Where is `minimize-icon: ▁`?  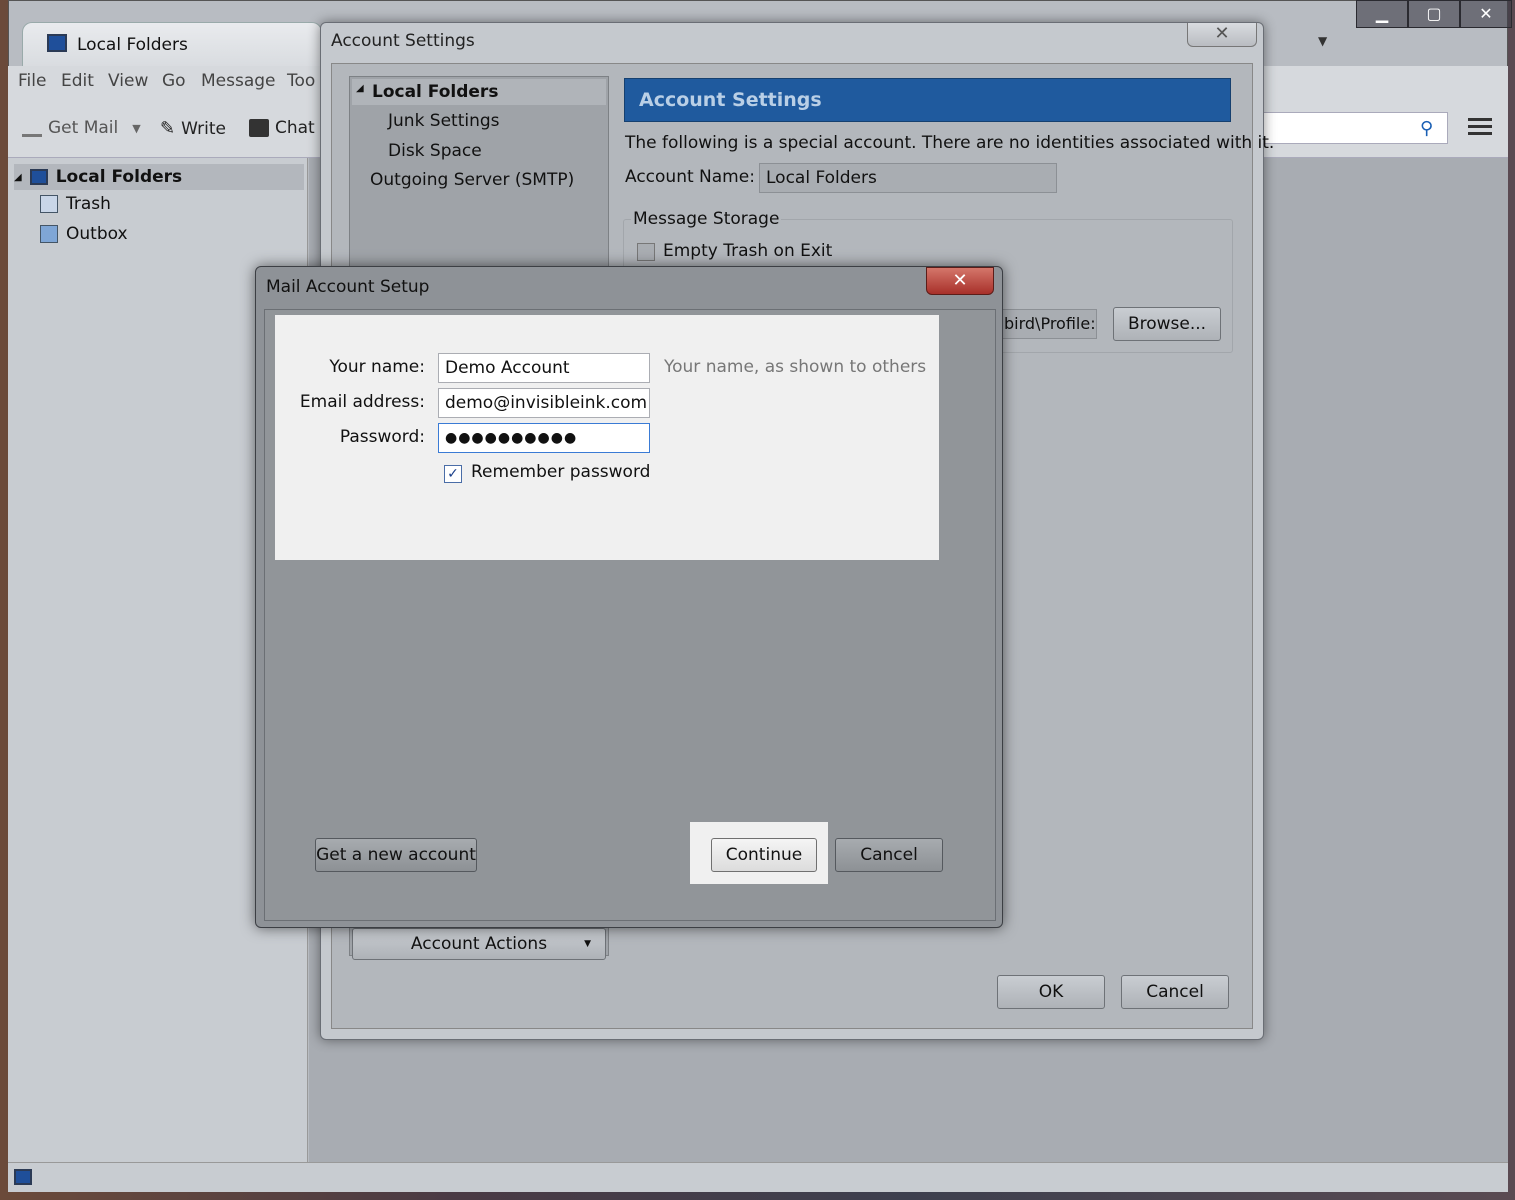
minimize-icon: ▁ is located at coordinates (1382, 14).